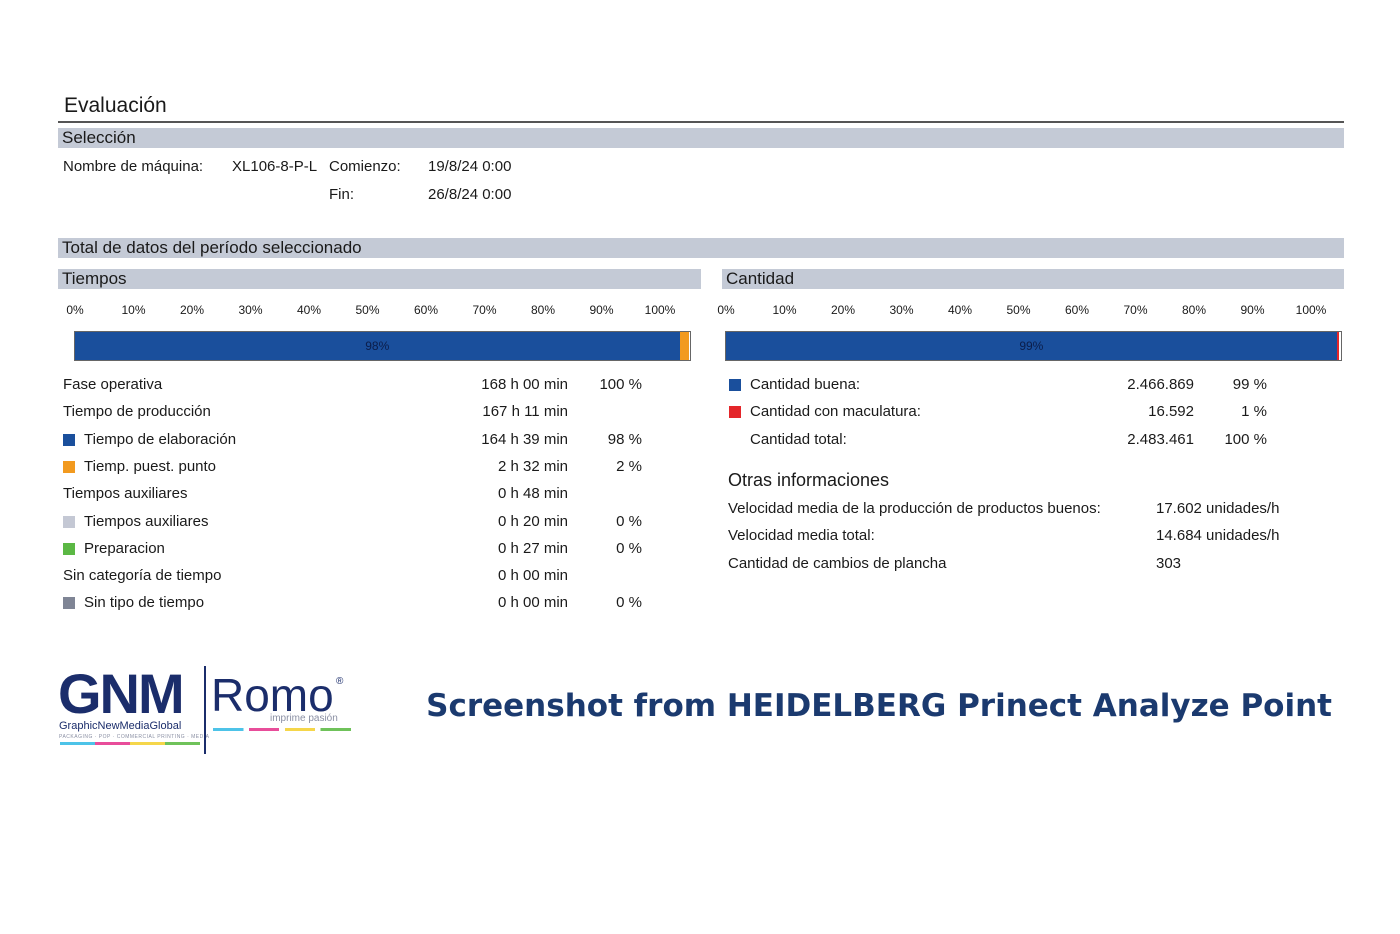  What do you see at coordinates (524, 384) in the screenshot?
I see `tiempos-row-value: 168 h 00 min` at bounding box center [524, 384].